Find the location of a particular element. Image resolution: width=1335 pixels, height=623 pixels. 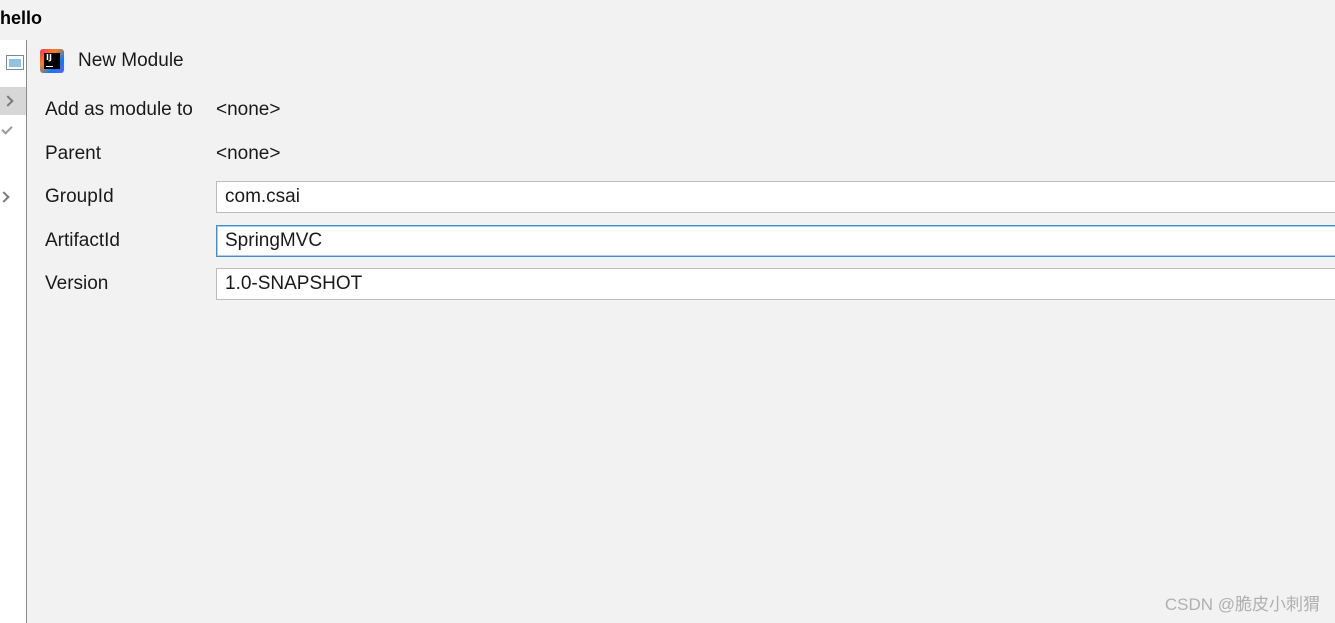

group-id-label: GroupId is located at coordinates (79, 196).